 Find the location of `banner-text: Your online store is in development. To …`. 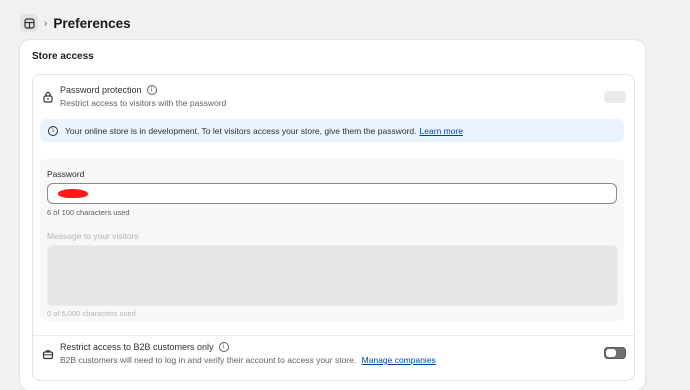

banner-text: Your online store is in development. To … is located at coordinates (241, 130).